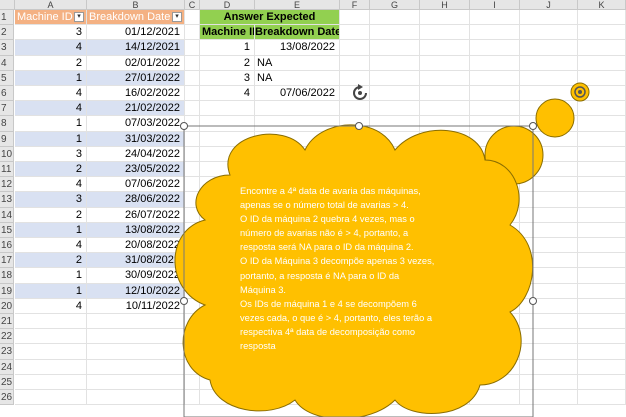 This screenshot has height=417, width=626. I want to click on resize-handle-top-middle, so click(359, 126).